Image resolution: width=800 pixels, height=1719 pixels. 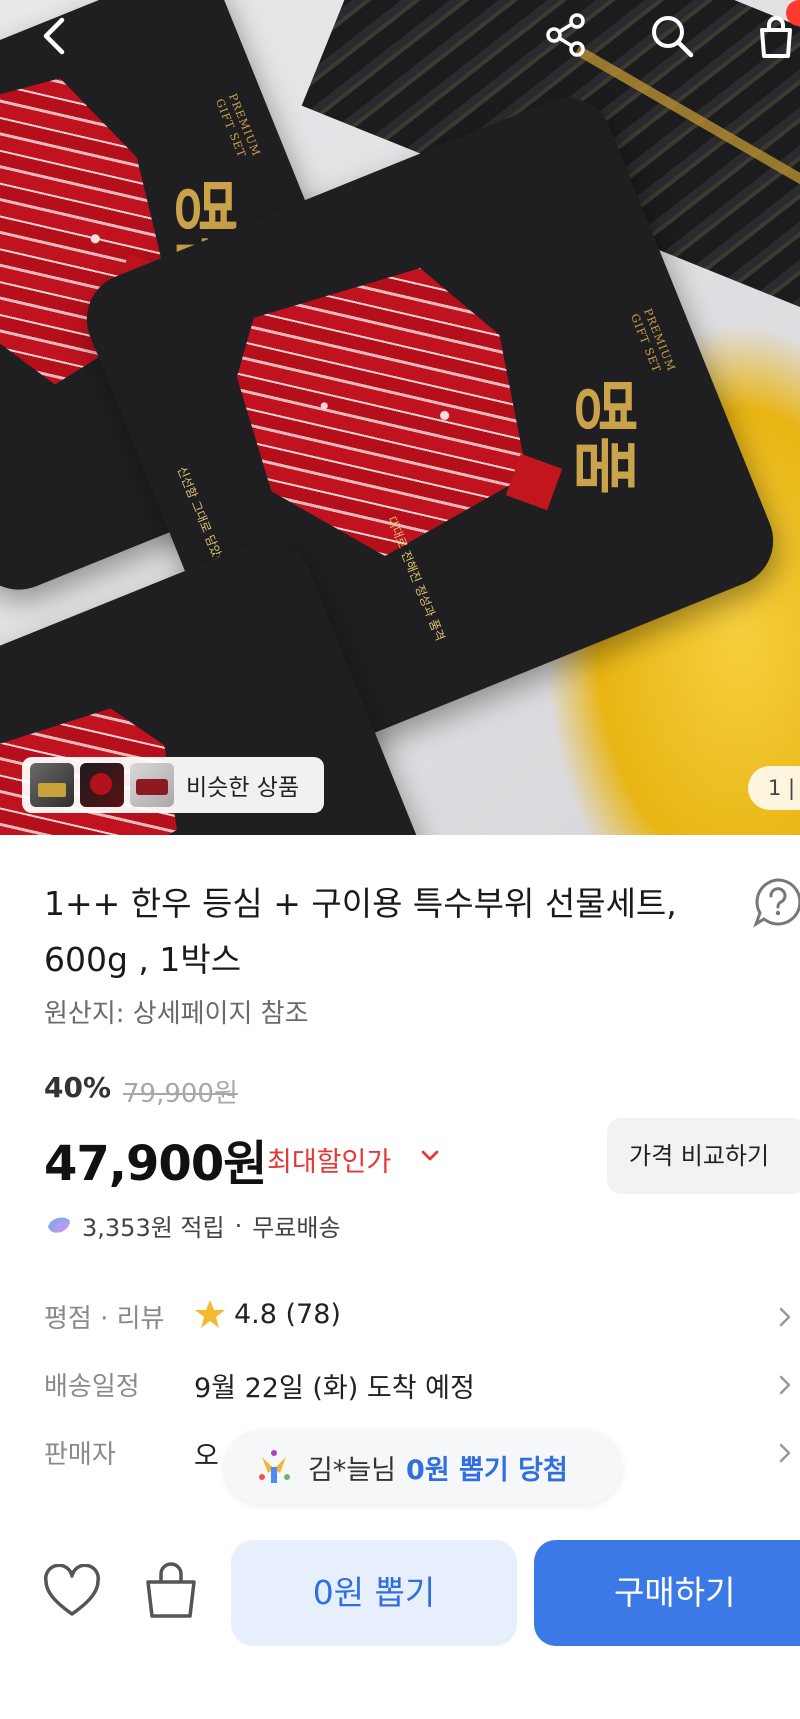 I want to click on buy-button: 구매하기, so click(x=667, y=1593).